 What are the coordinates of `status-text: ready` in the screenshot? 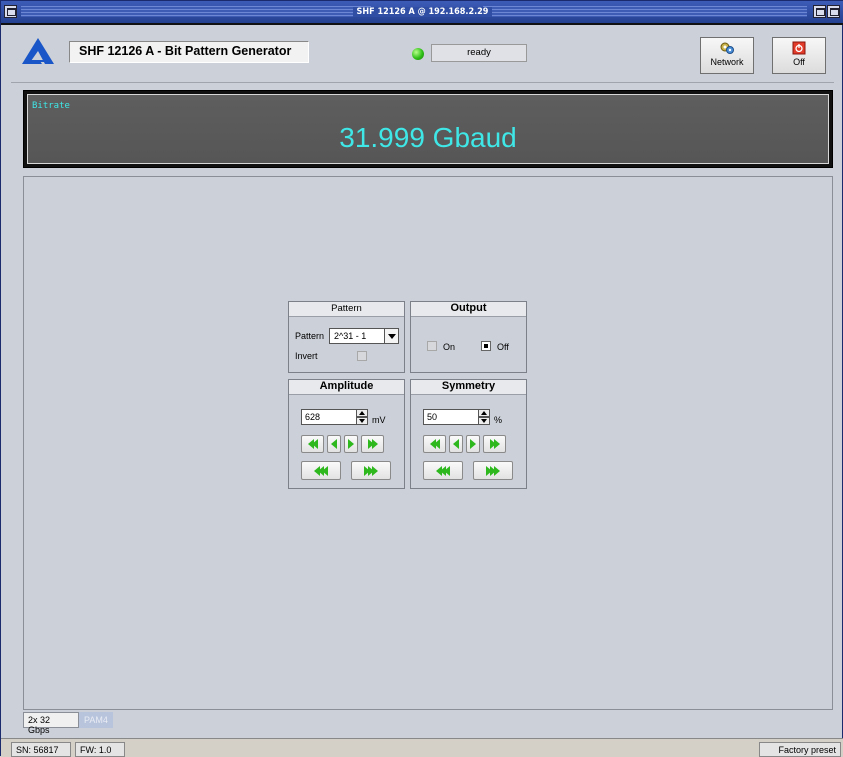 It's located at (479, 53).